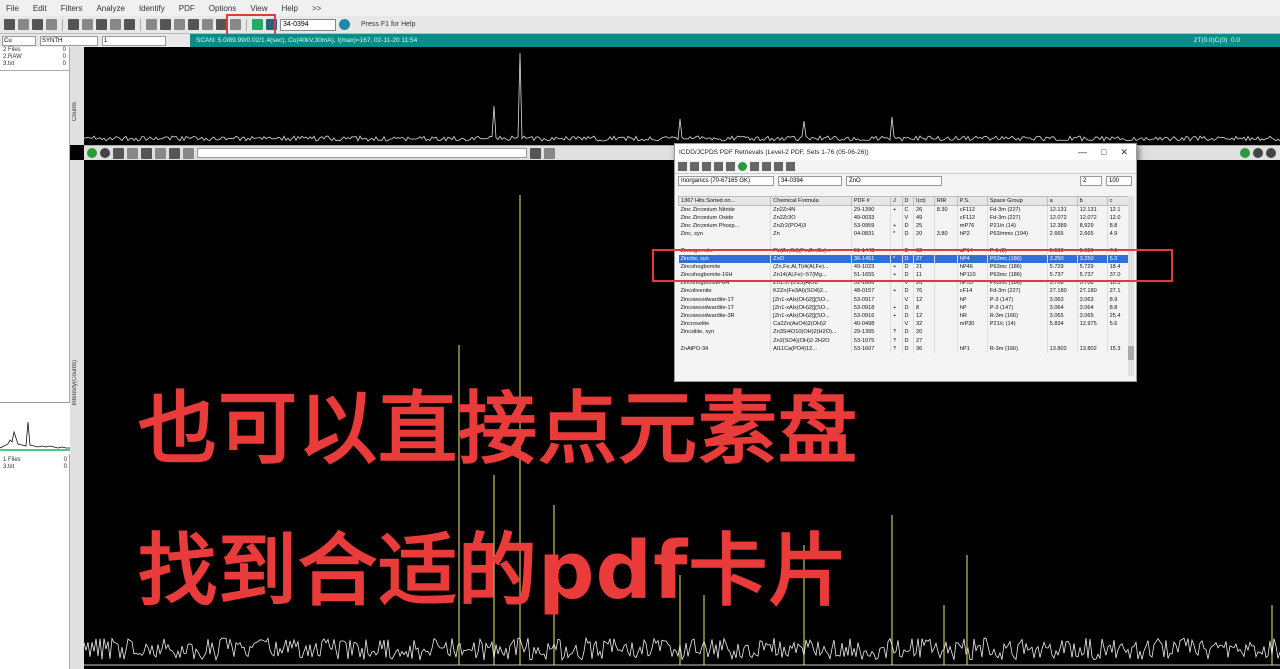 The width and height of the screenshot is (1280, 669). What do you see at coordinates (69, 40) in the screenshot?
I see `mode-select: SYNTH` at bounding box center [69, 40].